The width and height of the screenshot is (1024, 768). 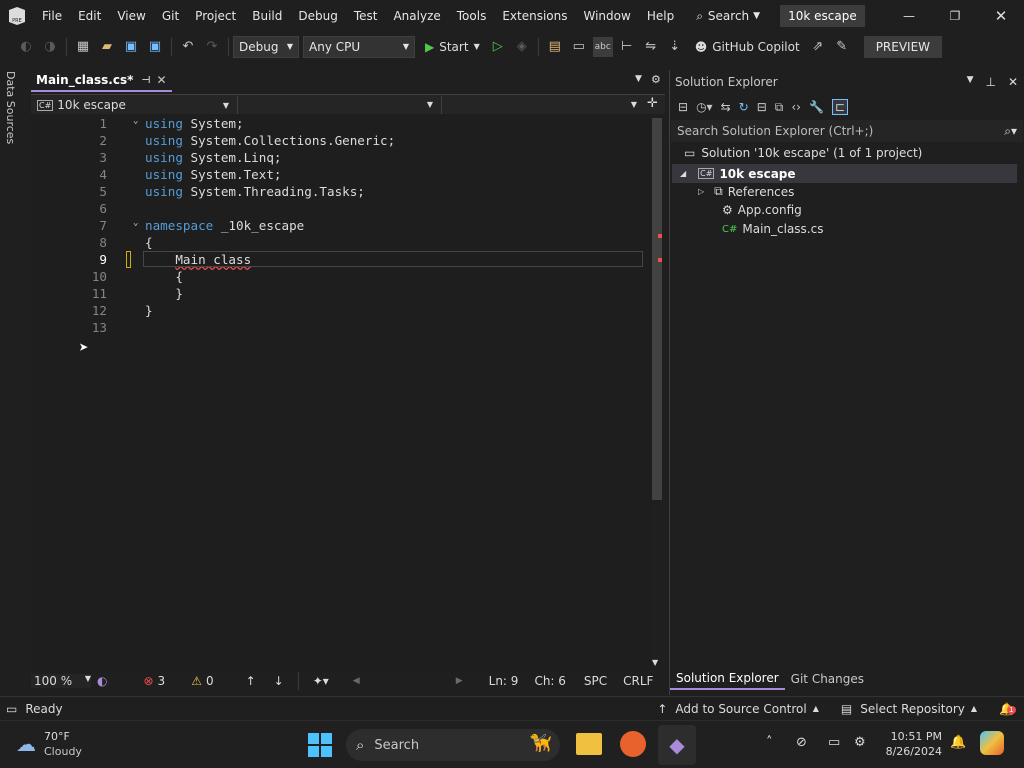 I want to click on solution-search-input: Search Solution Explorer (Ctrl+;) ⌕▾, so click(x=847, y=131).